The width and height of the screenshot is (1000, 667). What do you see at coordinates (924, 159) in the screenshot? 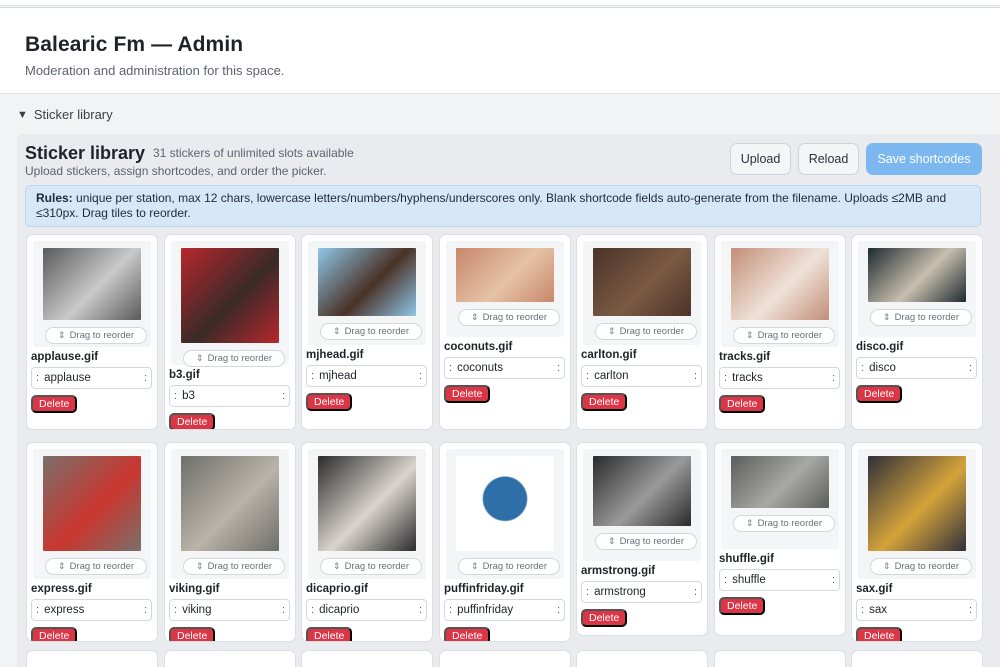
I see `save-shortcodes-button: Save shortcodes` at bounding box center [924, 159].